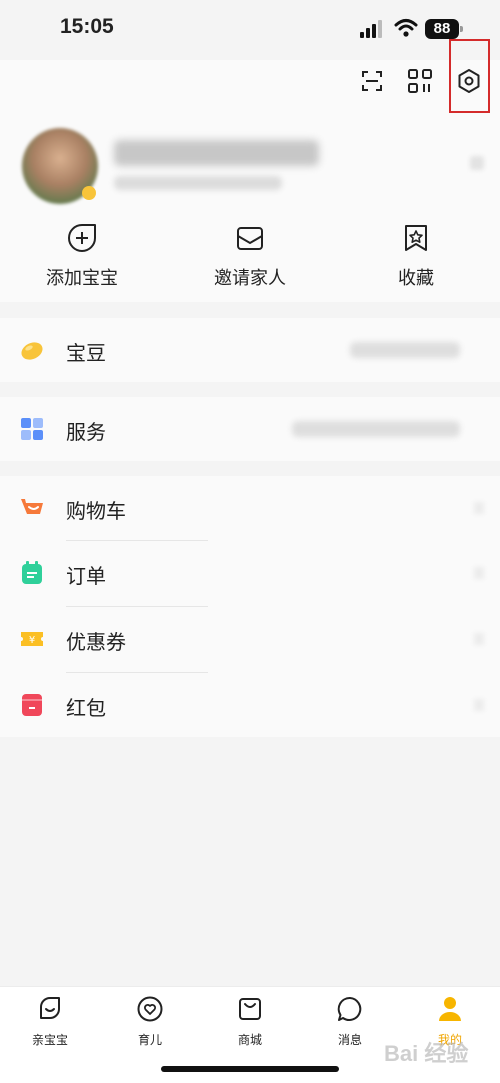 The height and width of the screenshot is (1083, 500). What do you see at coordinates (250, 30) in the screenshot?
I see `status-bar: 15:05 88` at bounding box center [250, 30].